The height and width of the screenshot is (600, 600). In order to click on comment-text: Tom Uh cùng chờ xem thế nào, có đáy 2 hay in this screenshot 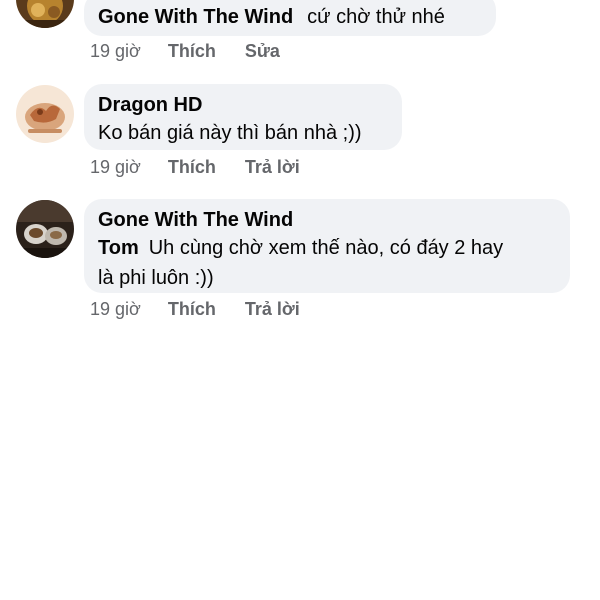, I will do `click(327, 248)`.